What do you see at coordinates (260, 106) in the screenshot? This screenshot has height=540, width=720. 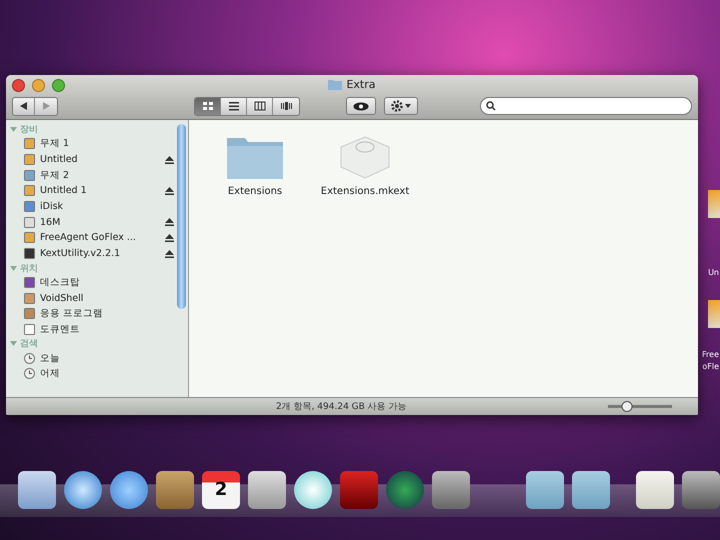 I see `column-view-icon` at bounding box center [260, 106].